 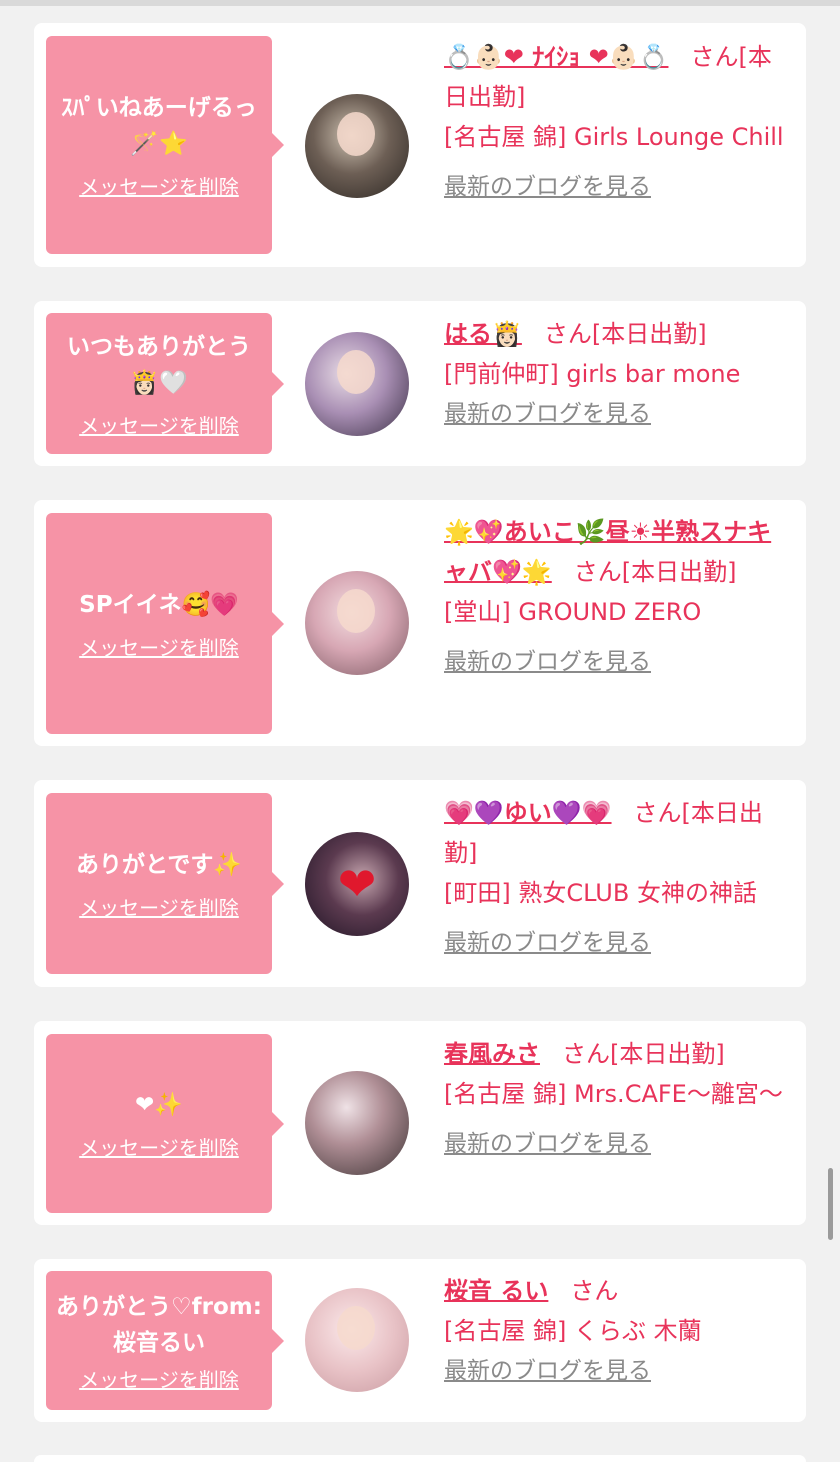 I want to click on profile-name-link: はる👸🏻, so click(x=483, y=334).